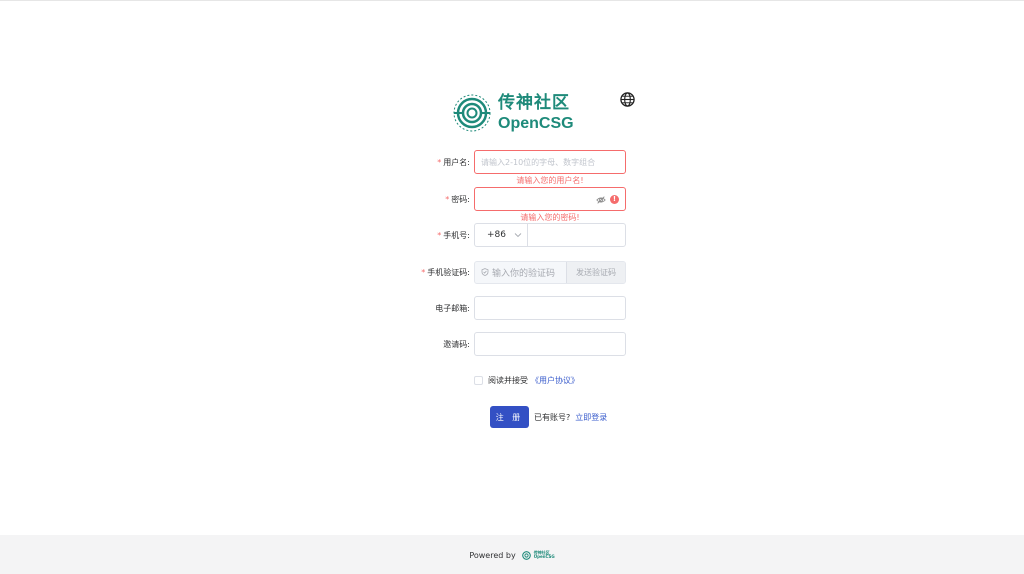 The height and width of the screenshot is (574, 1024). What do you see at coordinates (453, 162) in the screenshot?
I see `username-label: * 用户名:` at bounding box center [453, 162].